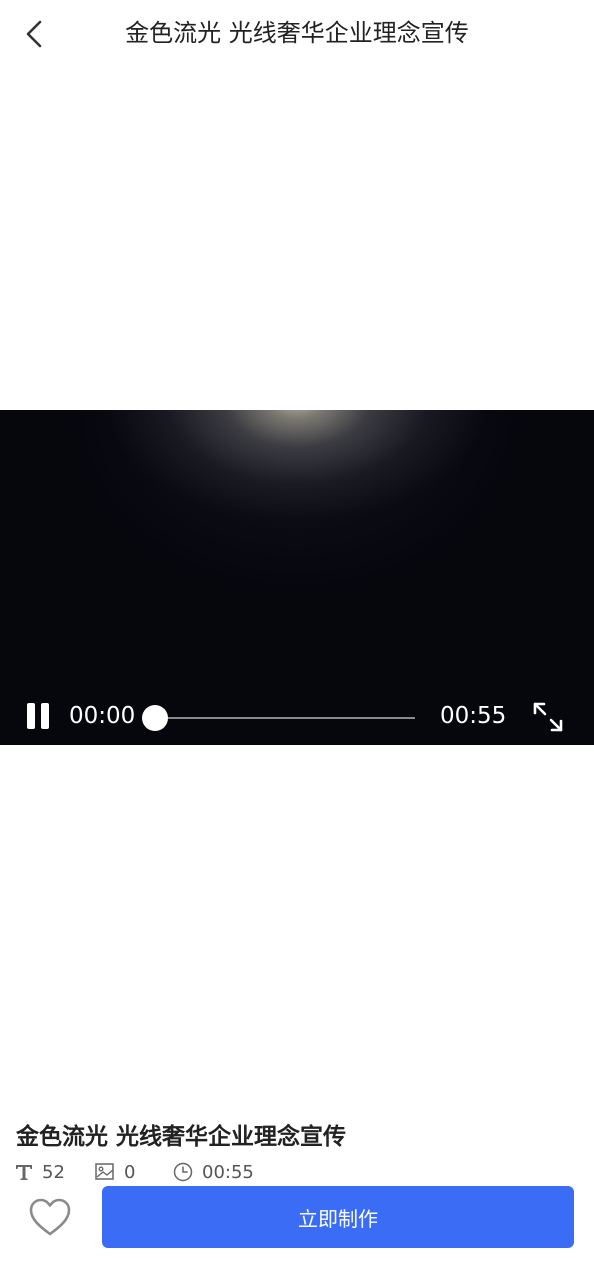 The width and height of the screenshot is (594, 1280). I want to click on image-icon, so click(104, 1171).